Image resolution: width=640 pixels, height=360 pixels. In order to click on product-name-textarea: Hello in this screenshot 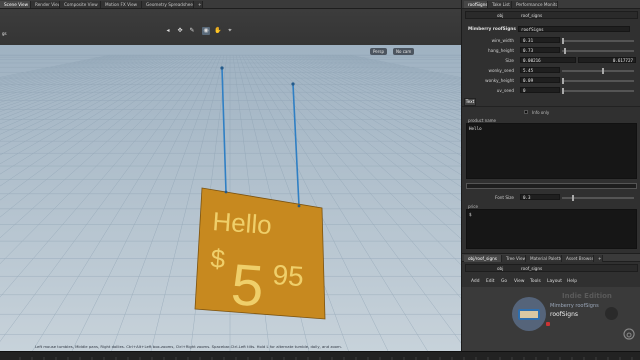, I will do `click(551, 151)`.